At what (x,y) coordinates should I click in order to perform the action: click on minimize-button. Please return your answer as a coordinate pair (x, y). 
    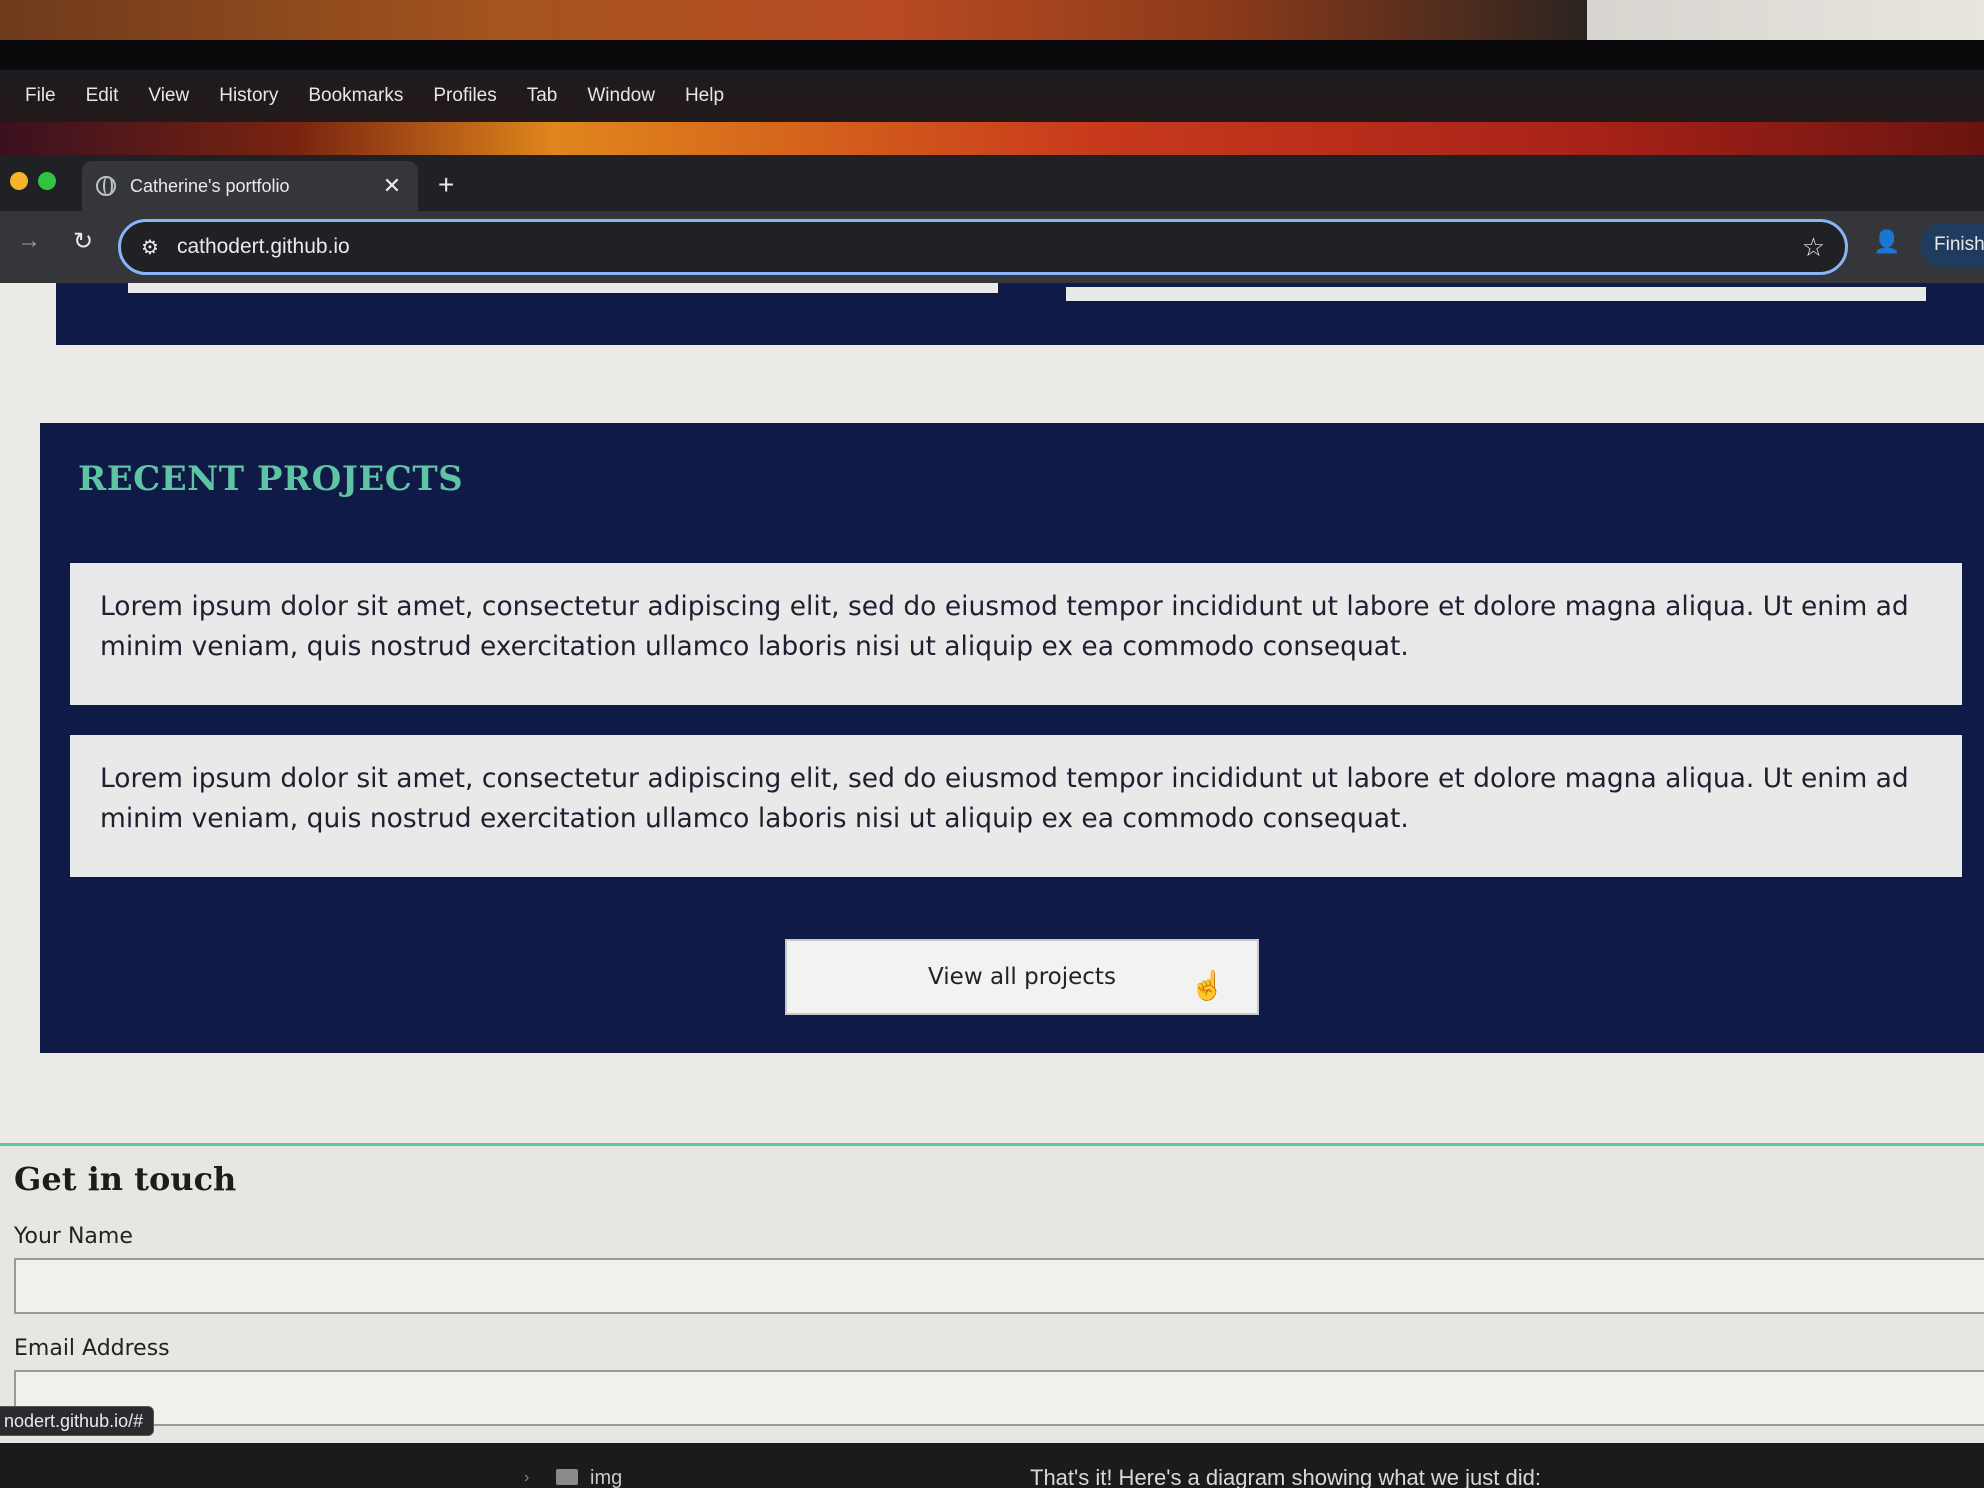
    Looking at the image, I should click on (19, 181).